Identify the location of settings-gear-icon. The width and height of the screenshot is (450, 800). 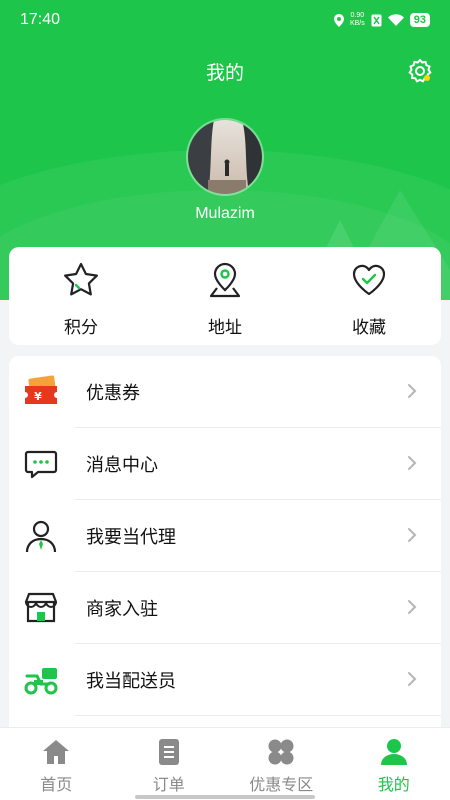
(420, 71).